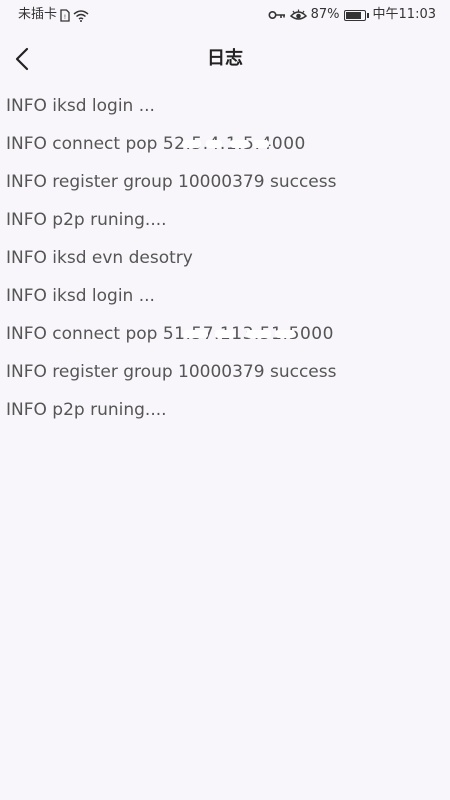 This screenshot has height=800, width=450. What do you see at coordinates (277, 15) in the screenshot?
I see `key-icon` at bounding box center [277, 15].